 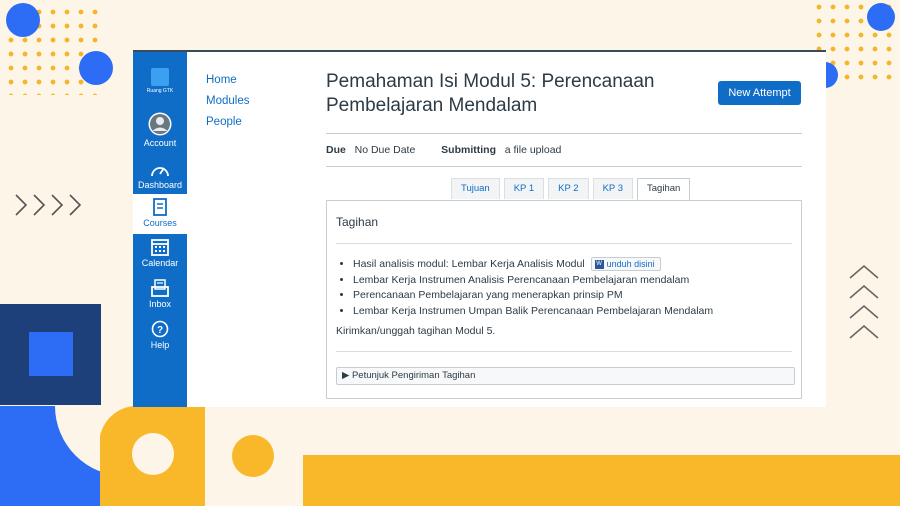 What do you see at coordinates (48, 205) in the screenshot?
I see `decor-chevrons-right` at bounding box center [48, 205].